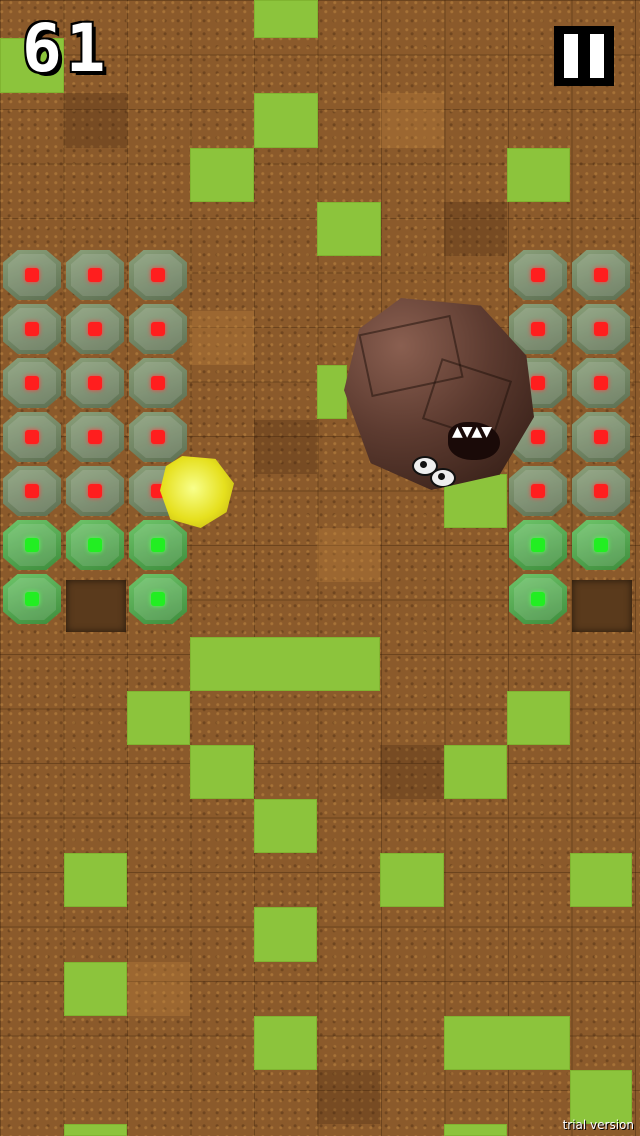 The image size is (640, 1136). Describe the element at coordinates (584, 56) in the screenshot. I see `pause-button` at that location.